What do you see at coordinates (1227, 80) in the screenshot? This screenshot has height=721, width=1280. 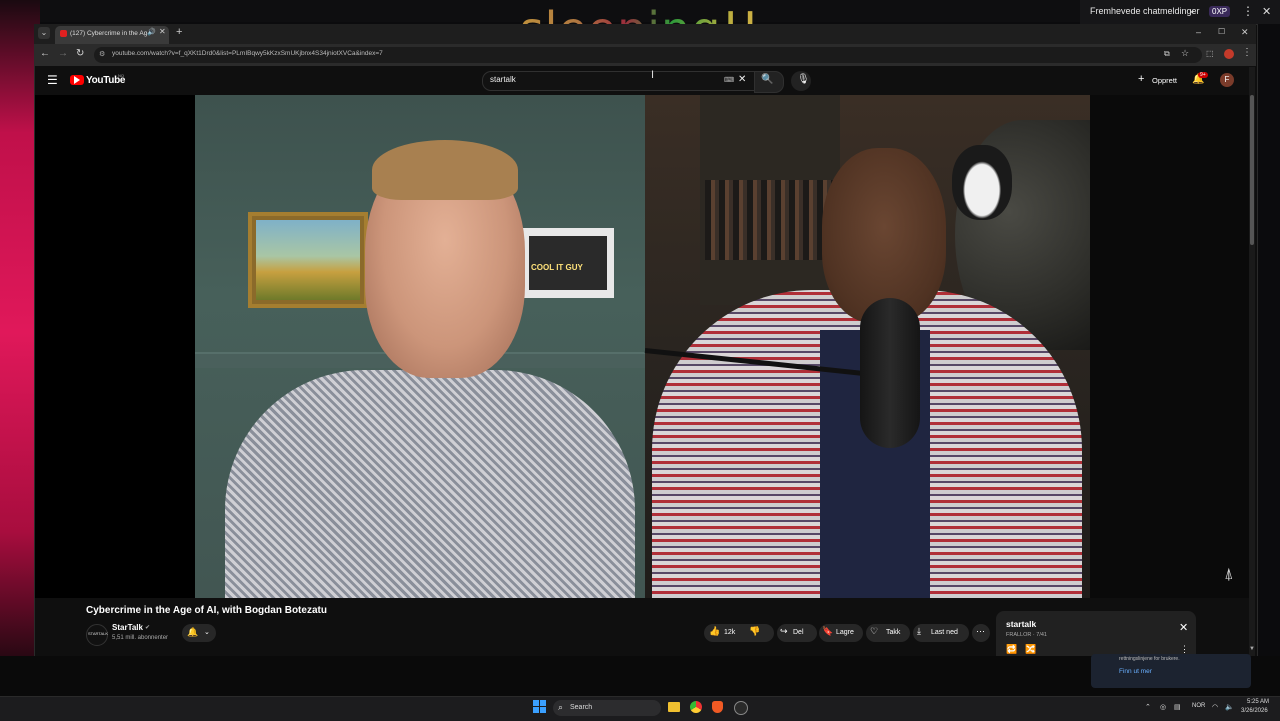 I see `user-avatar: F` at bounding box center [1227, 80].